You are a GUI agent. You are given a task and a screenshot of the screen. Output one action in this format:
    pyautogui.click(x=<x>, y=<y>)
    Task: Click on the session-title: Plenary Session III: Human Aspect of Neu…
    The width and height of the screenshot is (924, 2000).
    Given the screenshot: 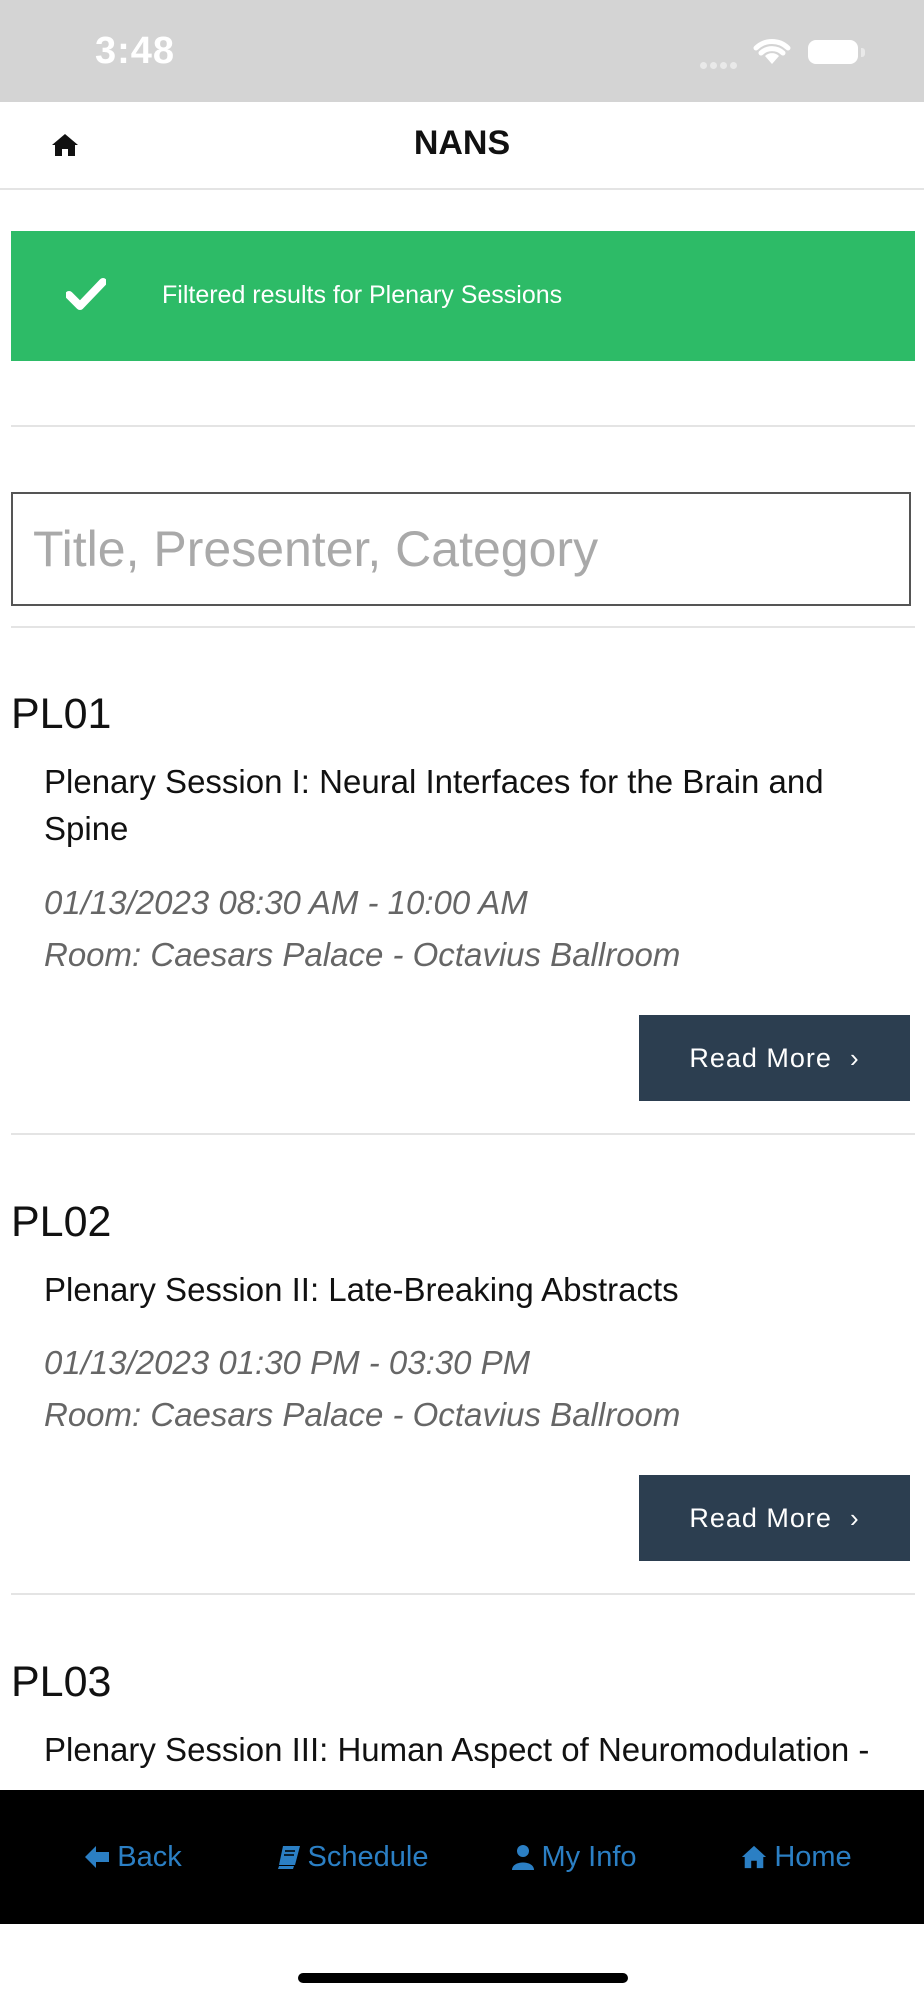 What is the action you would take?
    pyautogui.click(x=457, y=1749)
    